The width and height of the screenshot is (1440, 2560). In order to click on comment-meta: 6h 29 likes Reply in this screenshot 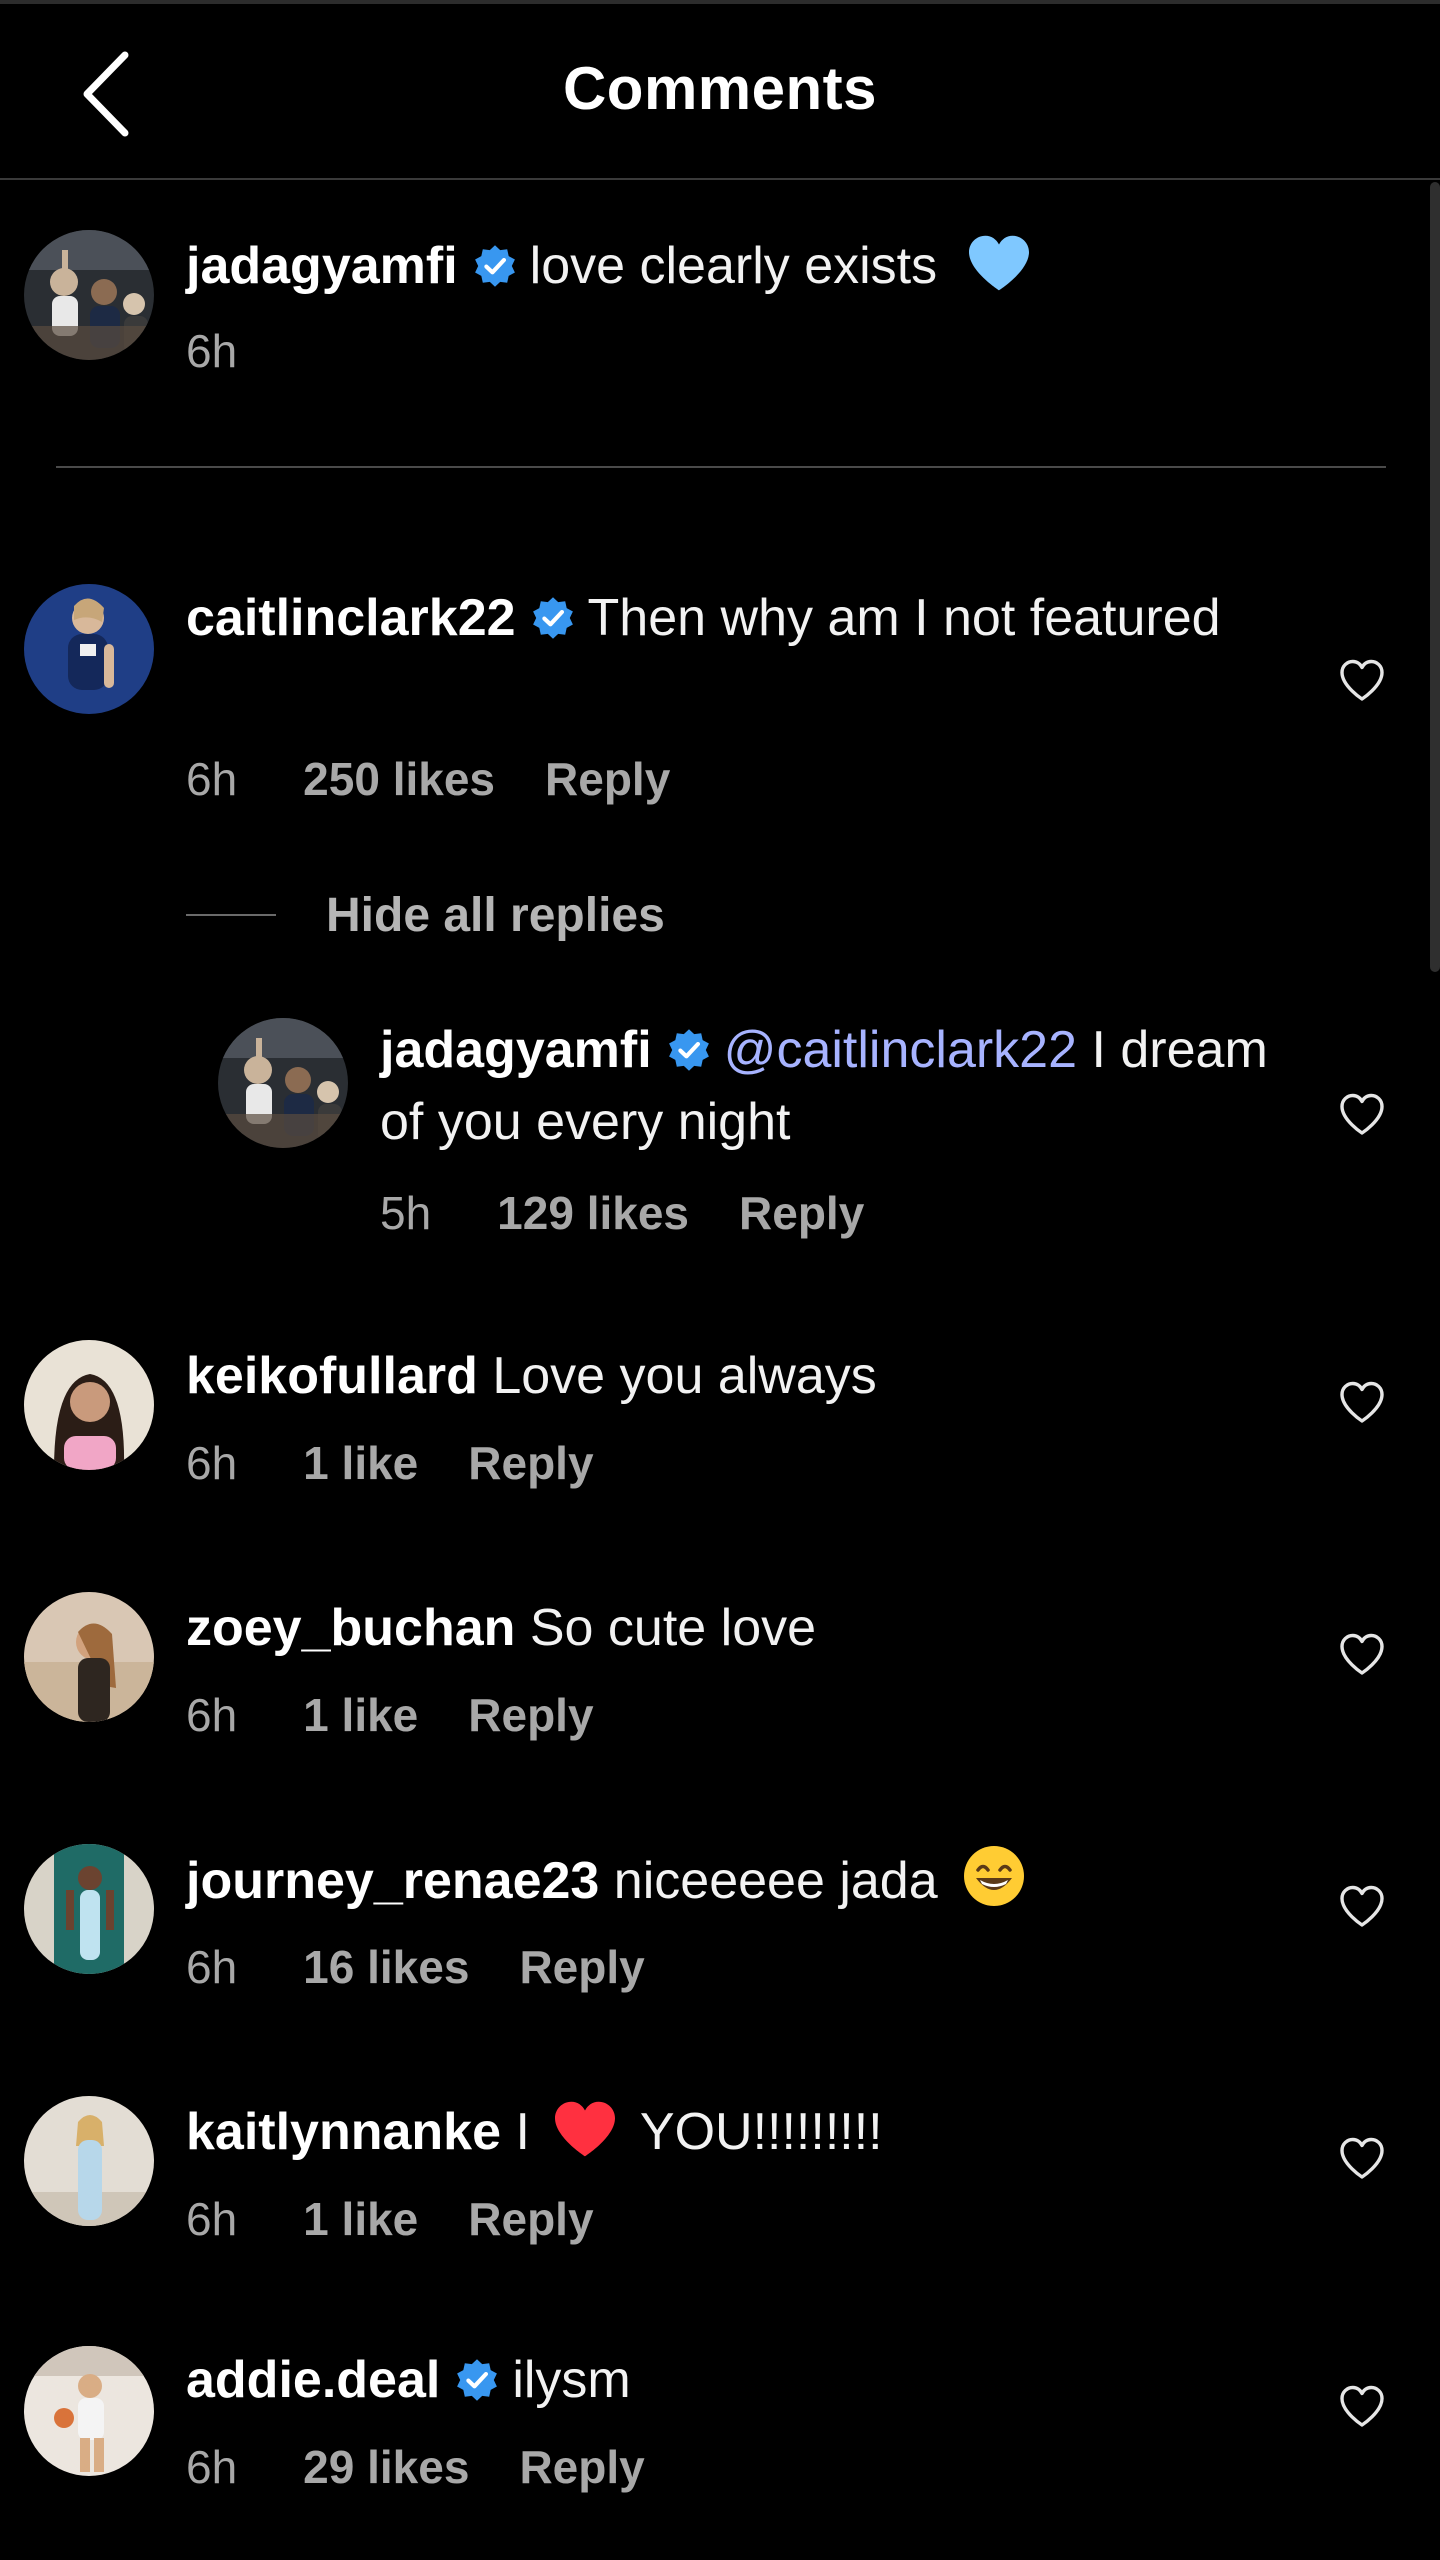, I will do `click(415, 2467)`.